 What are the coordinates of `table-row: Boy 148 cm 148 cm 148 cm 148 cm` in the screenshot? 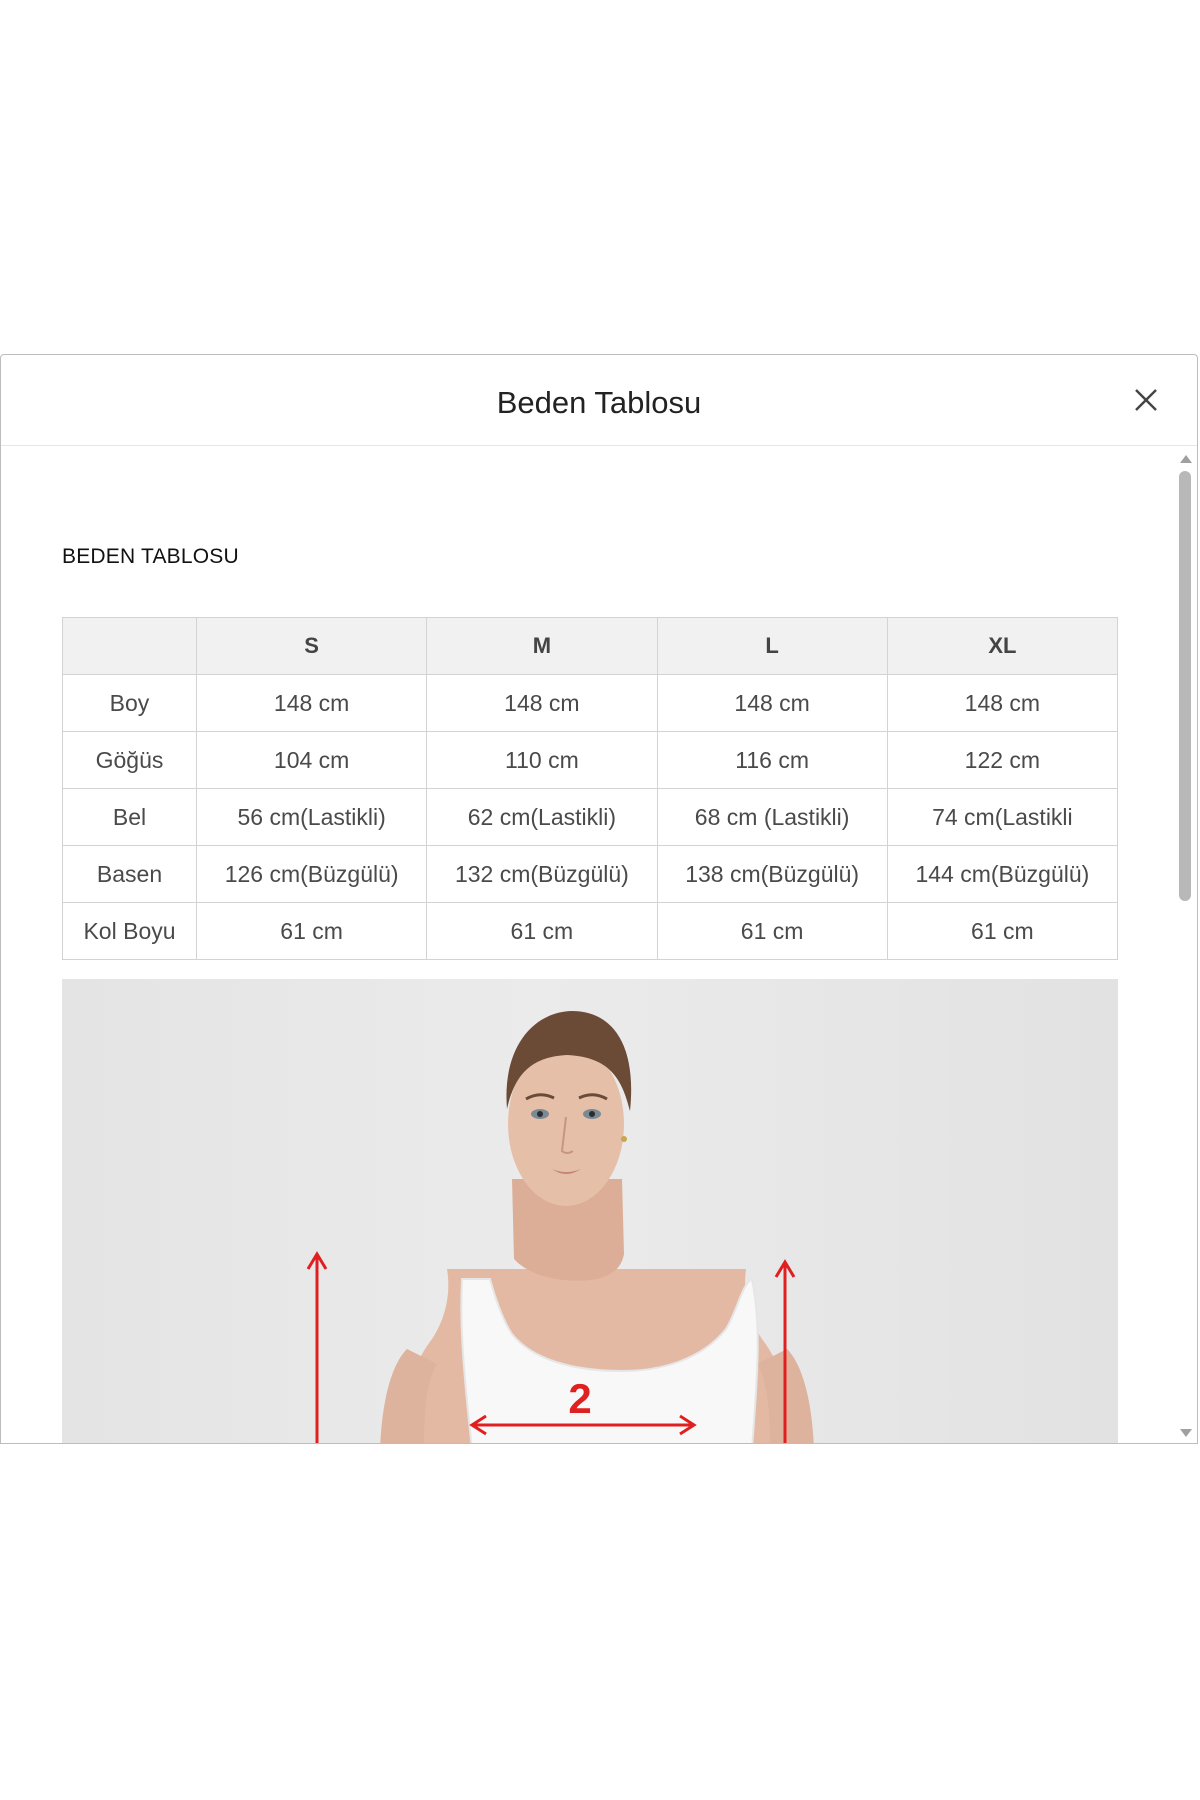 It's located at (590, 703).